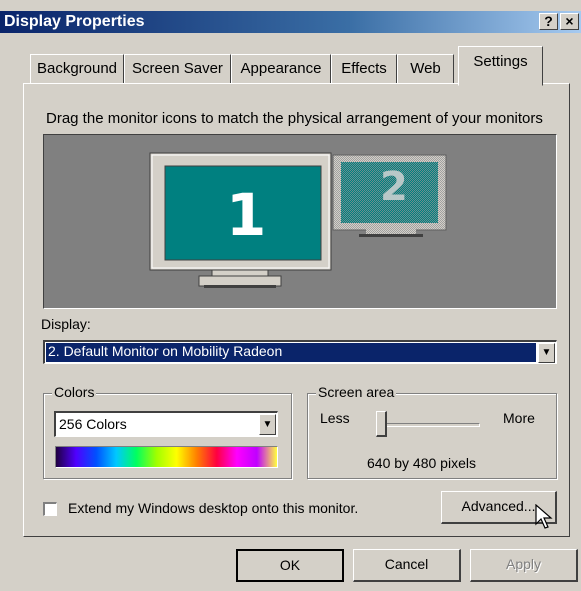  What do you see at coordinates (394, 187) in the screenshot?
I see `monitor-2-number: 2` at bounding box center [394, 187].